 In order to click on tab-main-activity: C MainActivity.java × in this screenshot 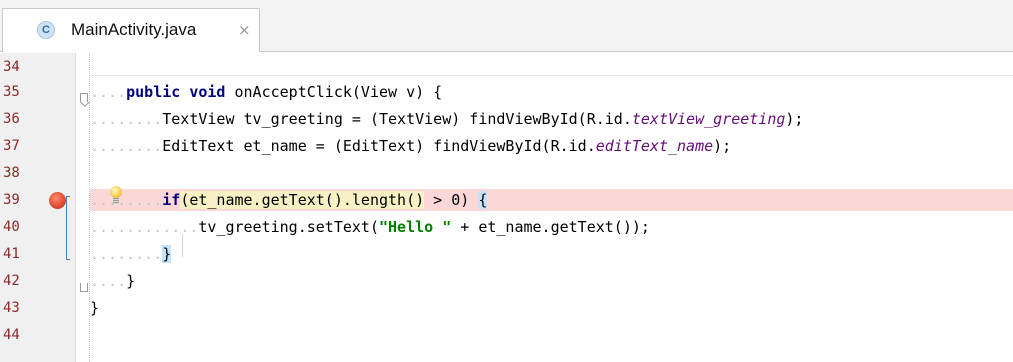, I will do `click(131, 30)`.